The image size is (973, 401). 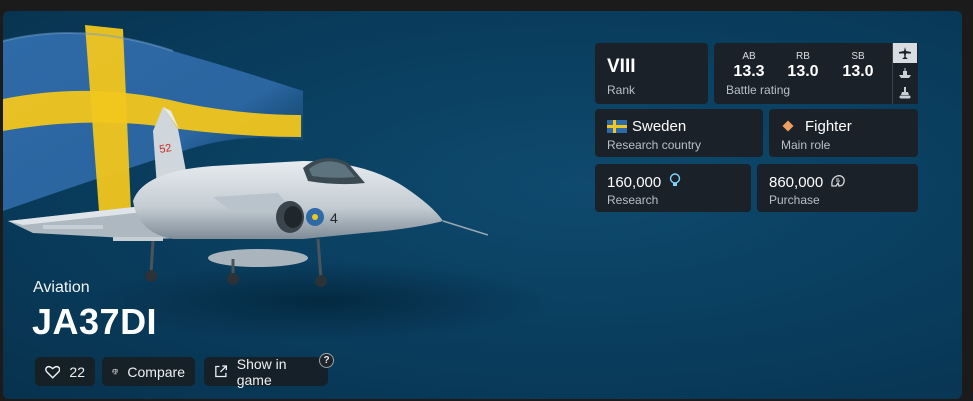 I want to click on rank-value: VIII, so click(x=621, y=66).